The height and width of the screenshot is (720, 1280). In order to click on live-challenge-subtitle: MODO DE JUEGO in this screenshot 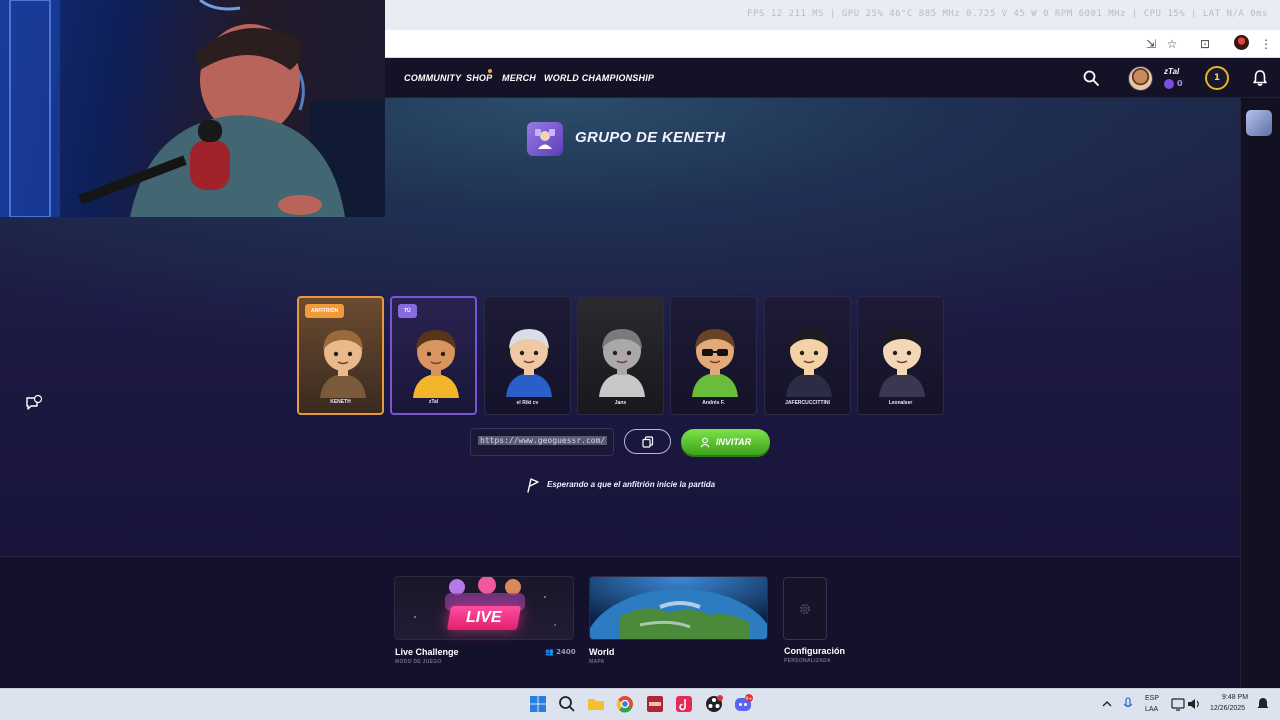, I will do `click(418, 662)`.